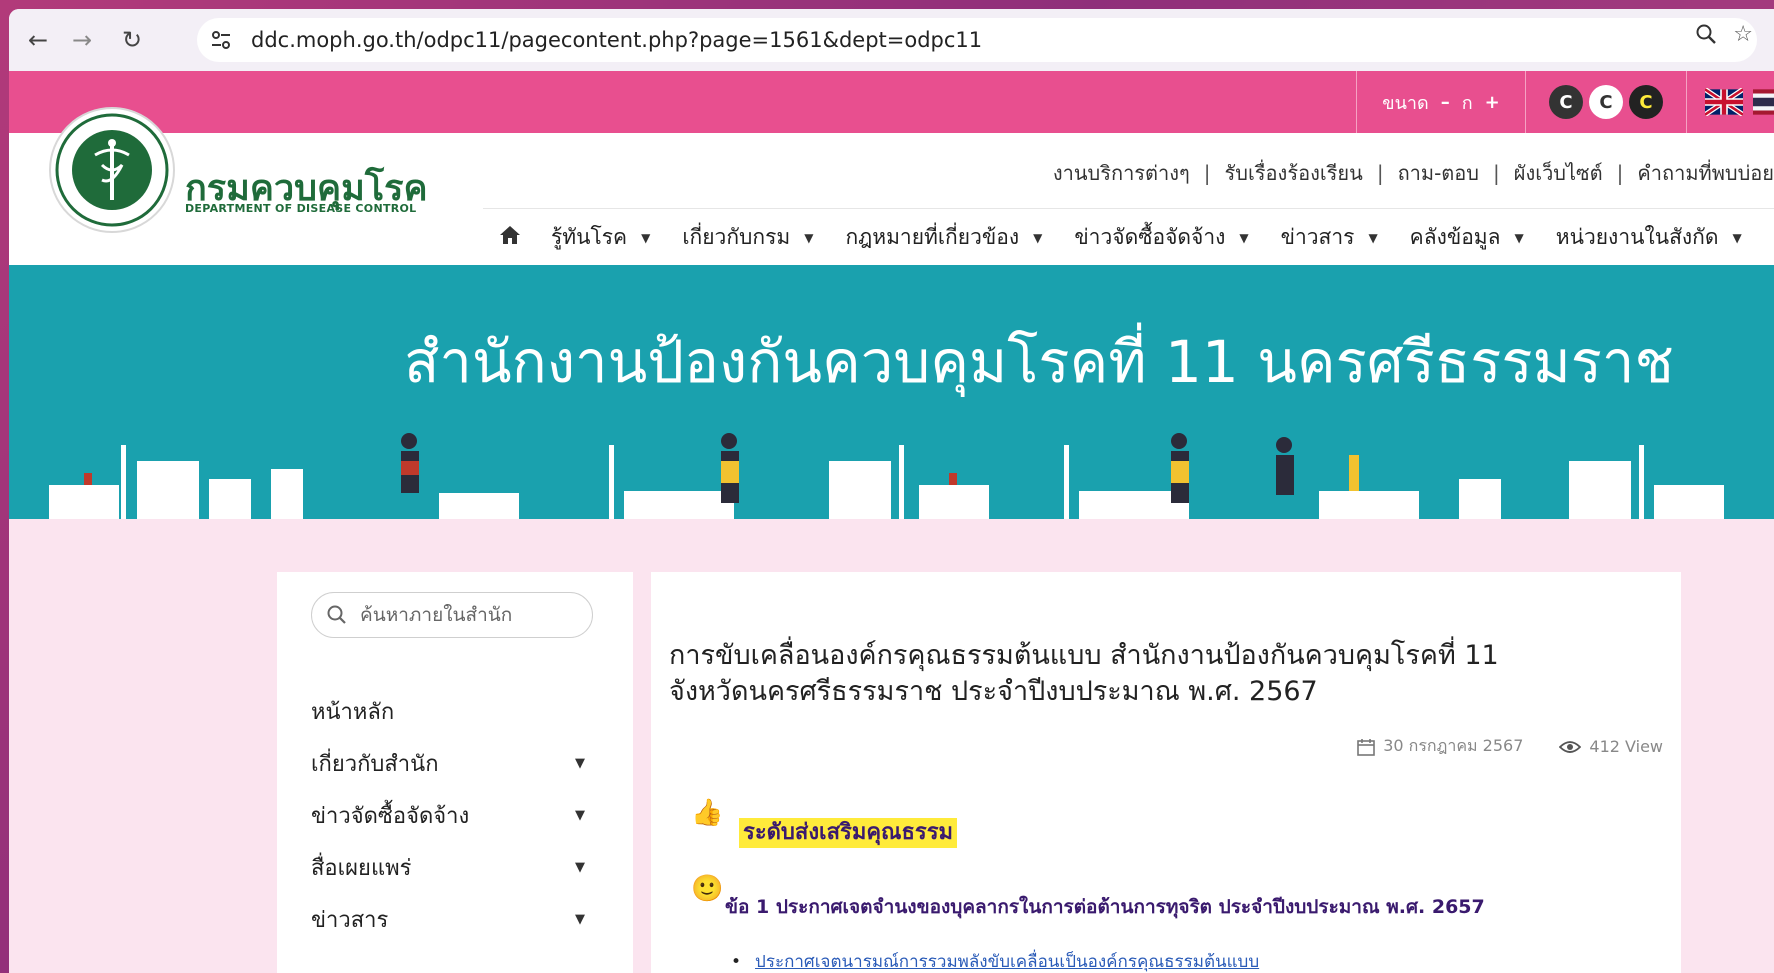 The width and height of the screenshot is (1774, 973). What do you see at coordinates (452, 867) in the screenshot?
I see `sidebar-item-media: สื่อเผยแพร่ ▼` at bounding box center [452, 867].